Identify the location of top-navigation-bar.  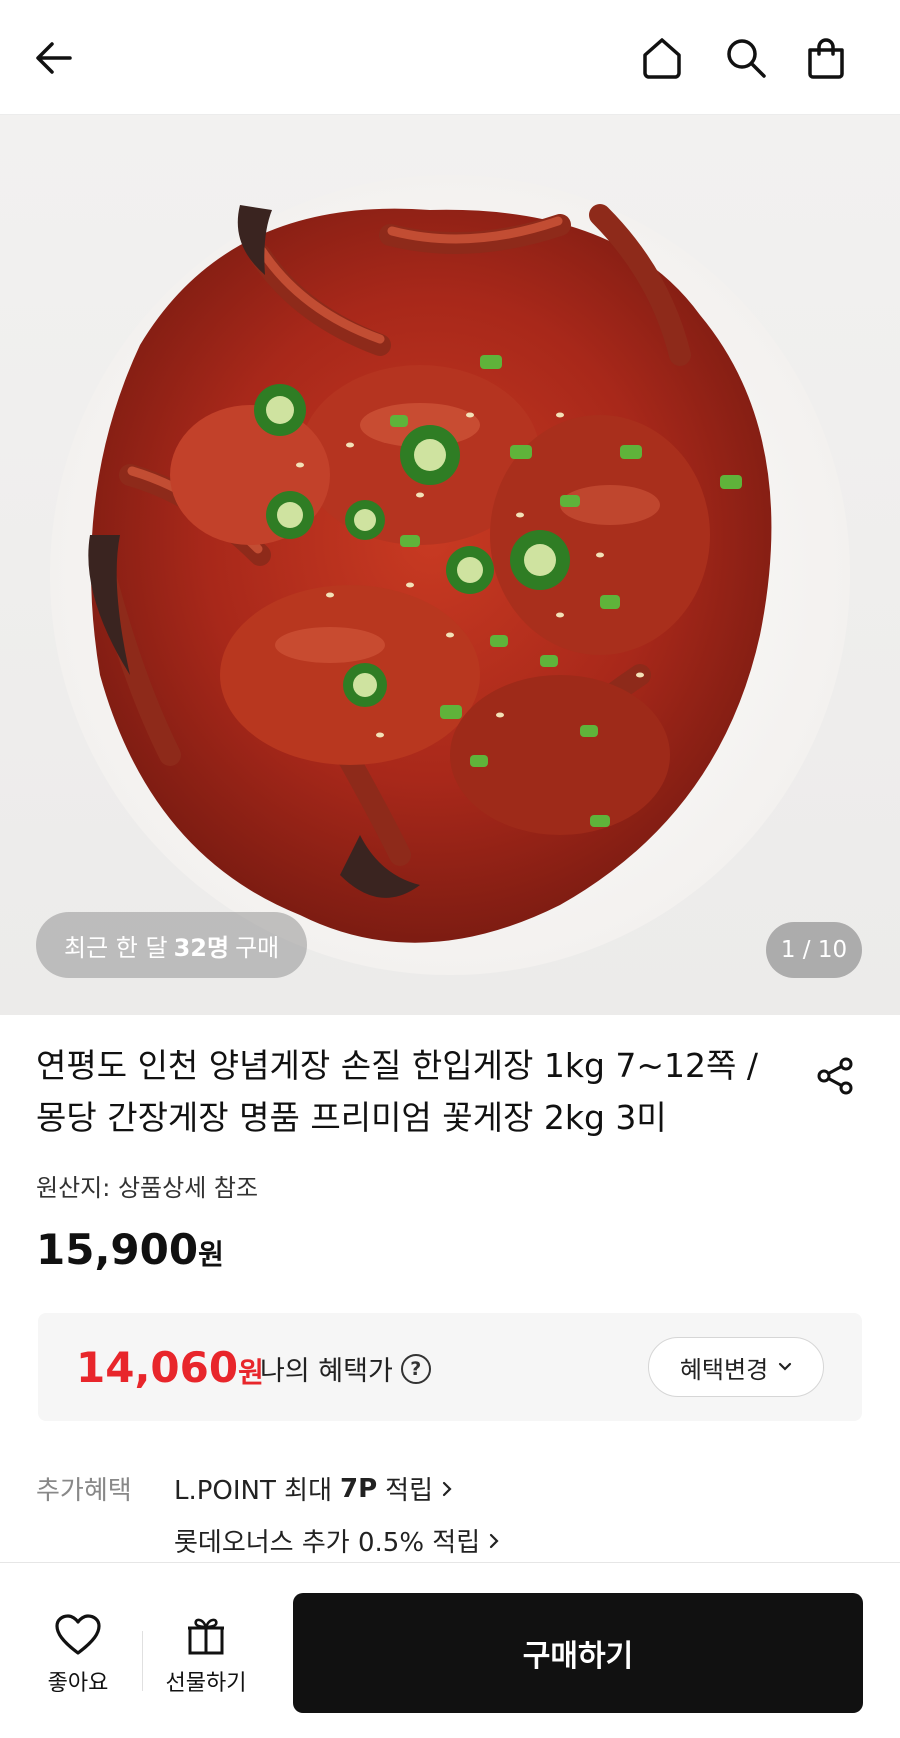
(450, 57).